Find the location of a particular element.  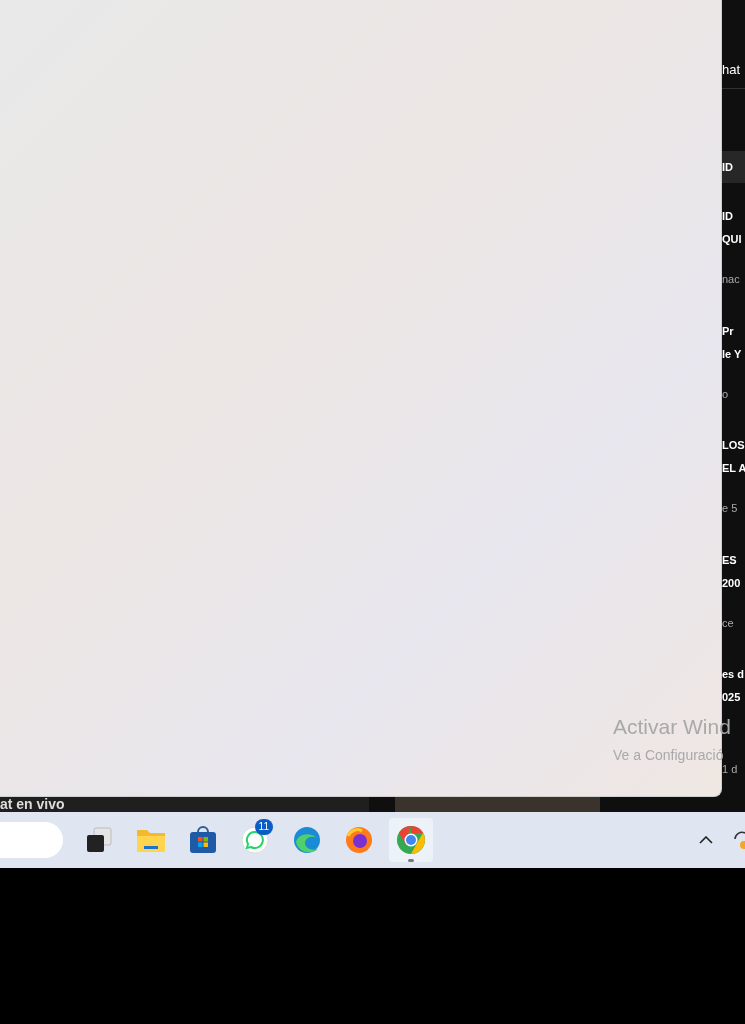

video-title: LOS is located at coordinates (733, 445).